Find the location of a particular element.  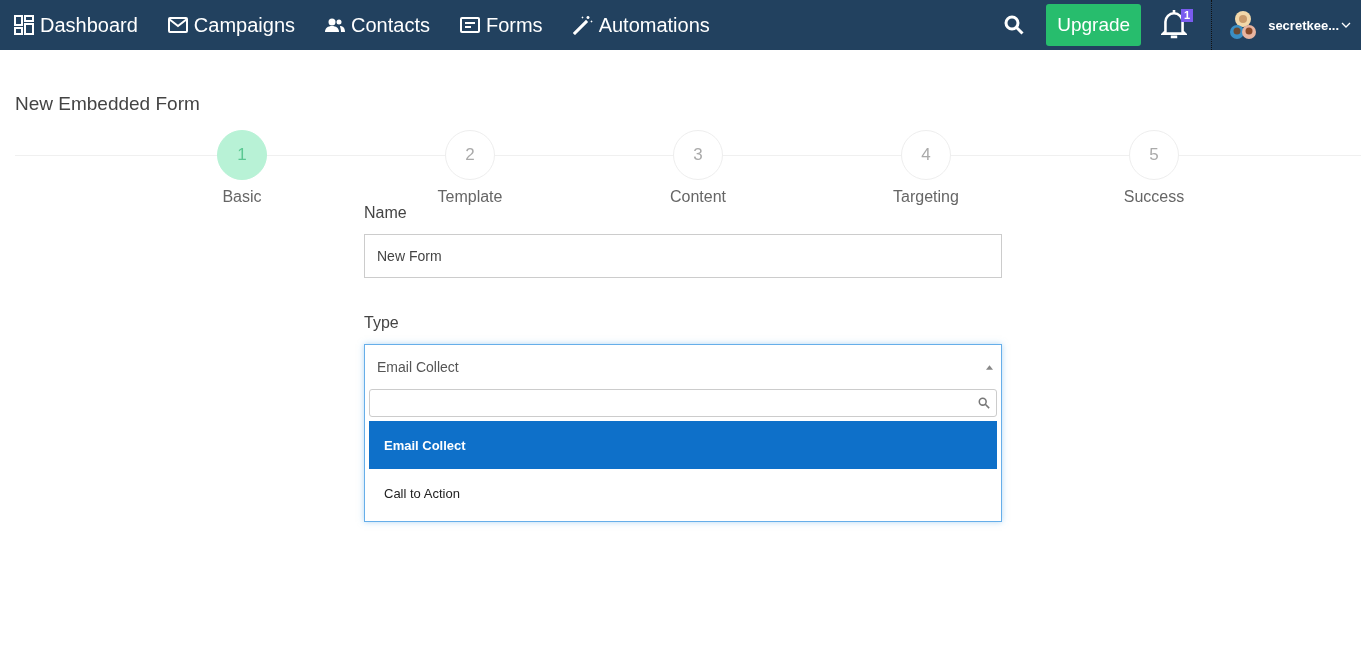

nav-link: Campaigns is located at coordinates (231, 25).